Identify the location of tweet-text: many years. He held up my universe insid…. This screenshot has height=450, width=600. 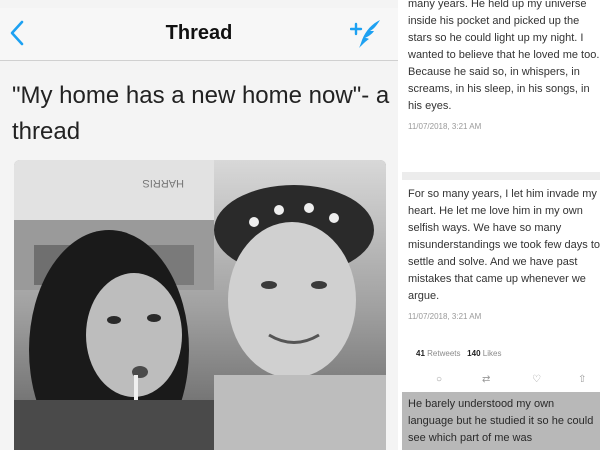
(504, 56).